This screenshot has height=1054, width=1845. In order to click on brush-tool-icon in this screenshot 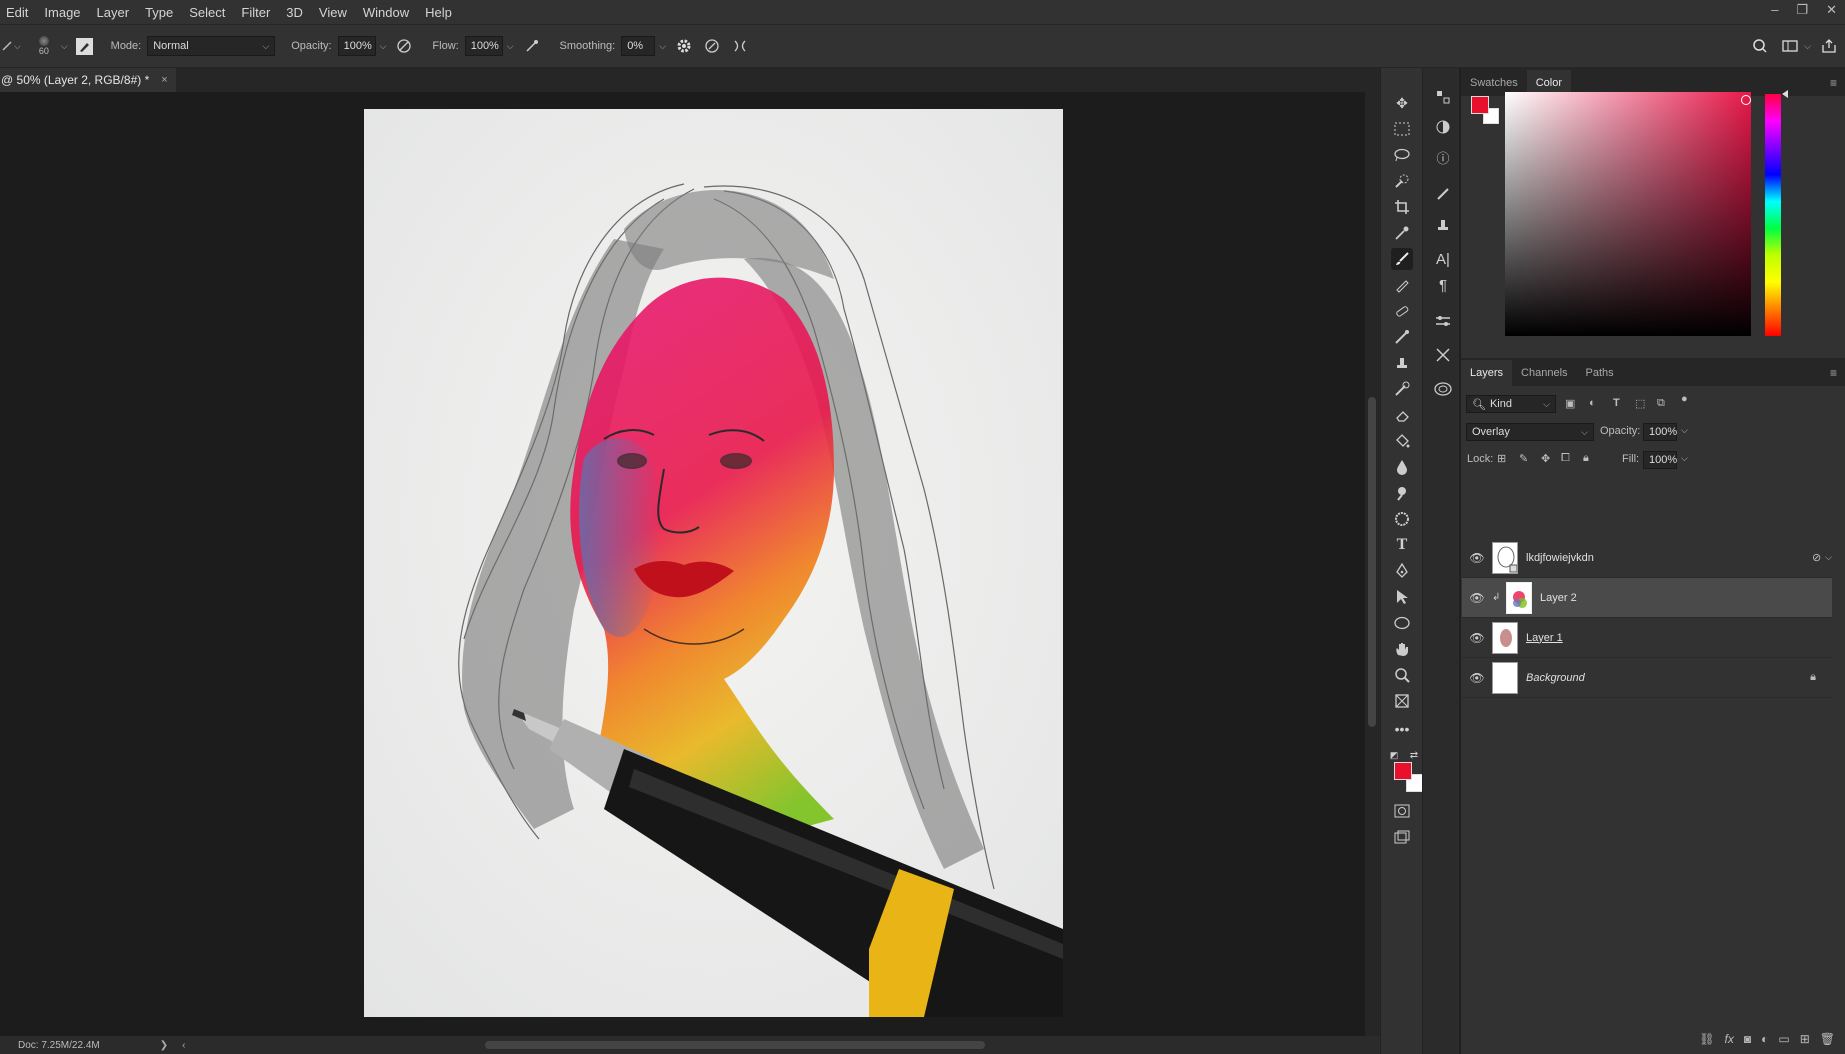, I will do `click(1402, 259)`.